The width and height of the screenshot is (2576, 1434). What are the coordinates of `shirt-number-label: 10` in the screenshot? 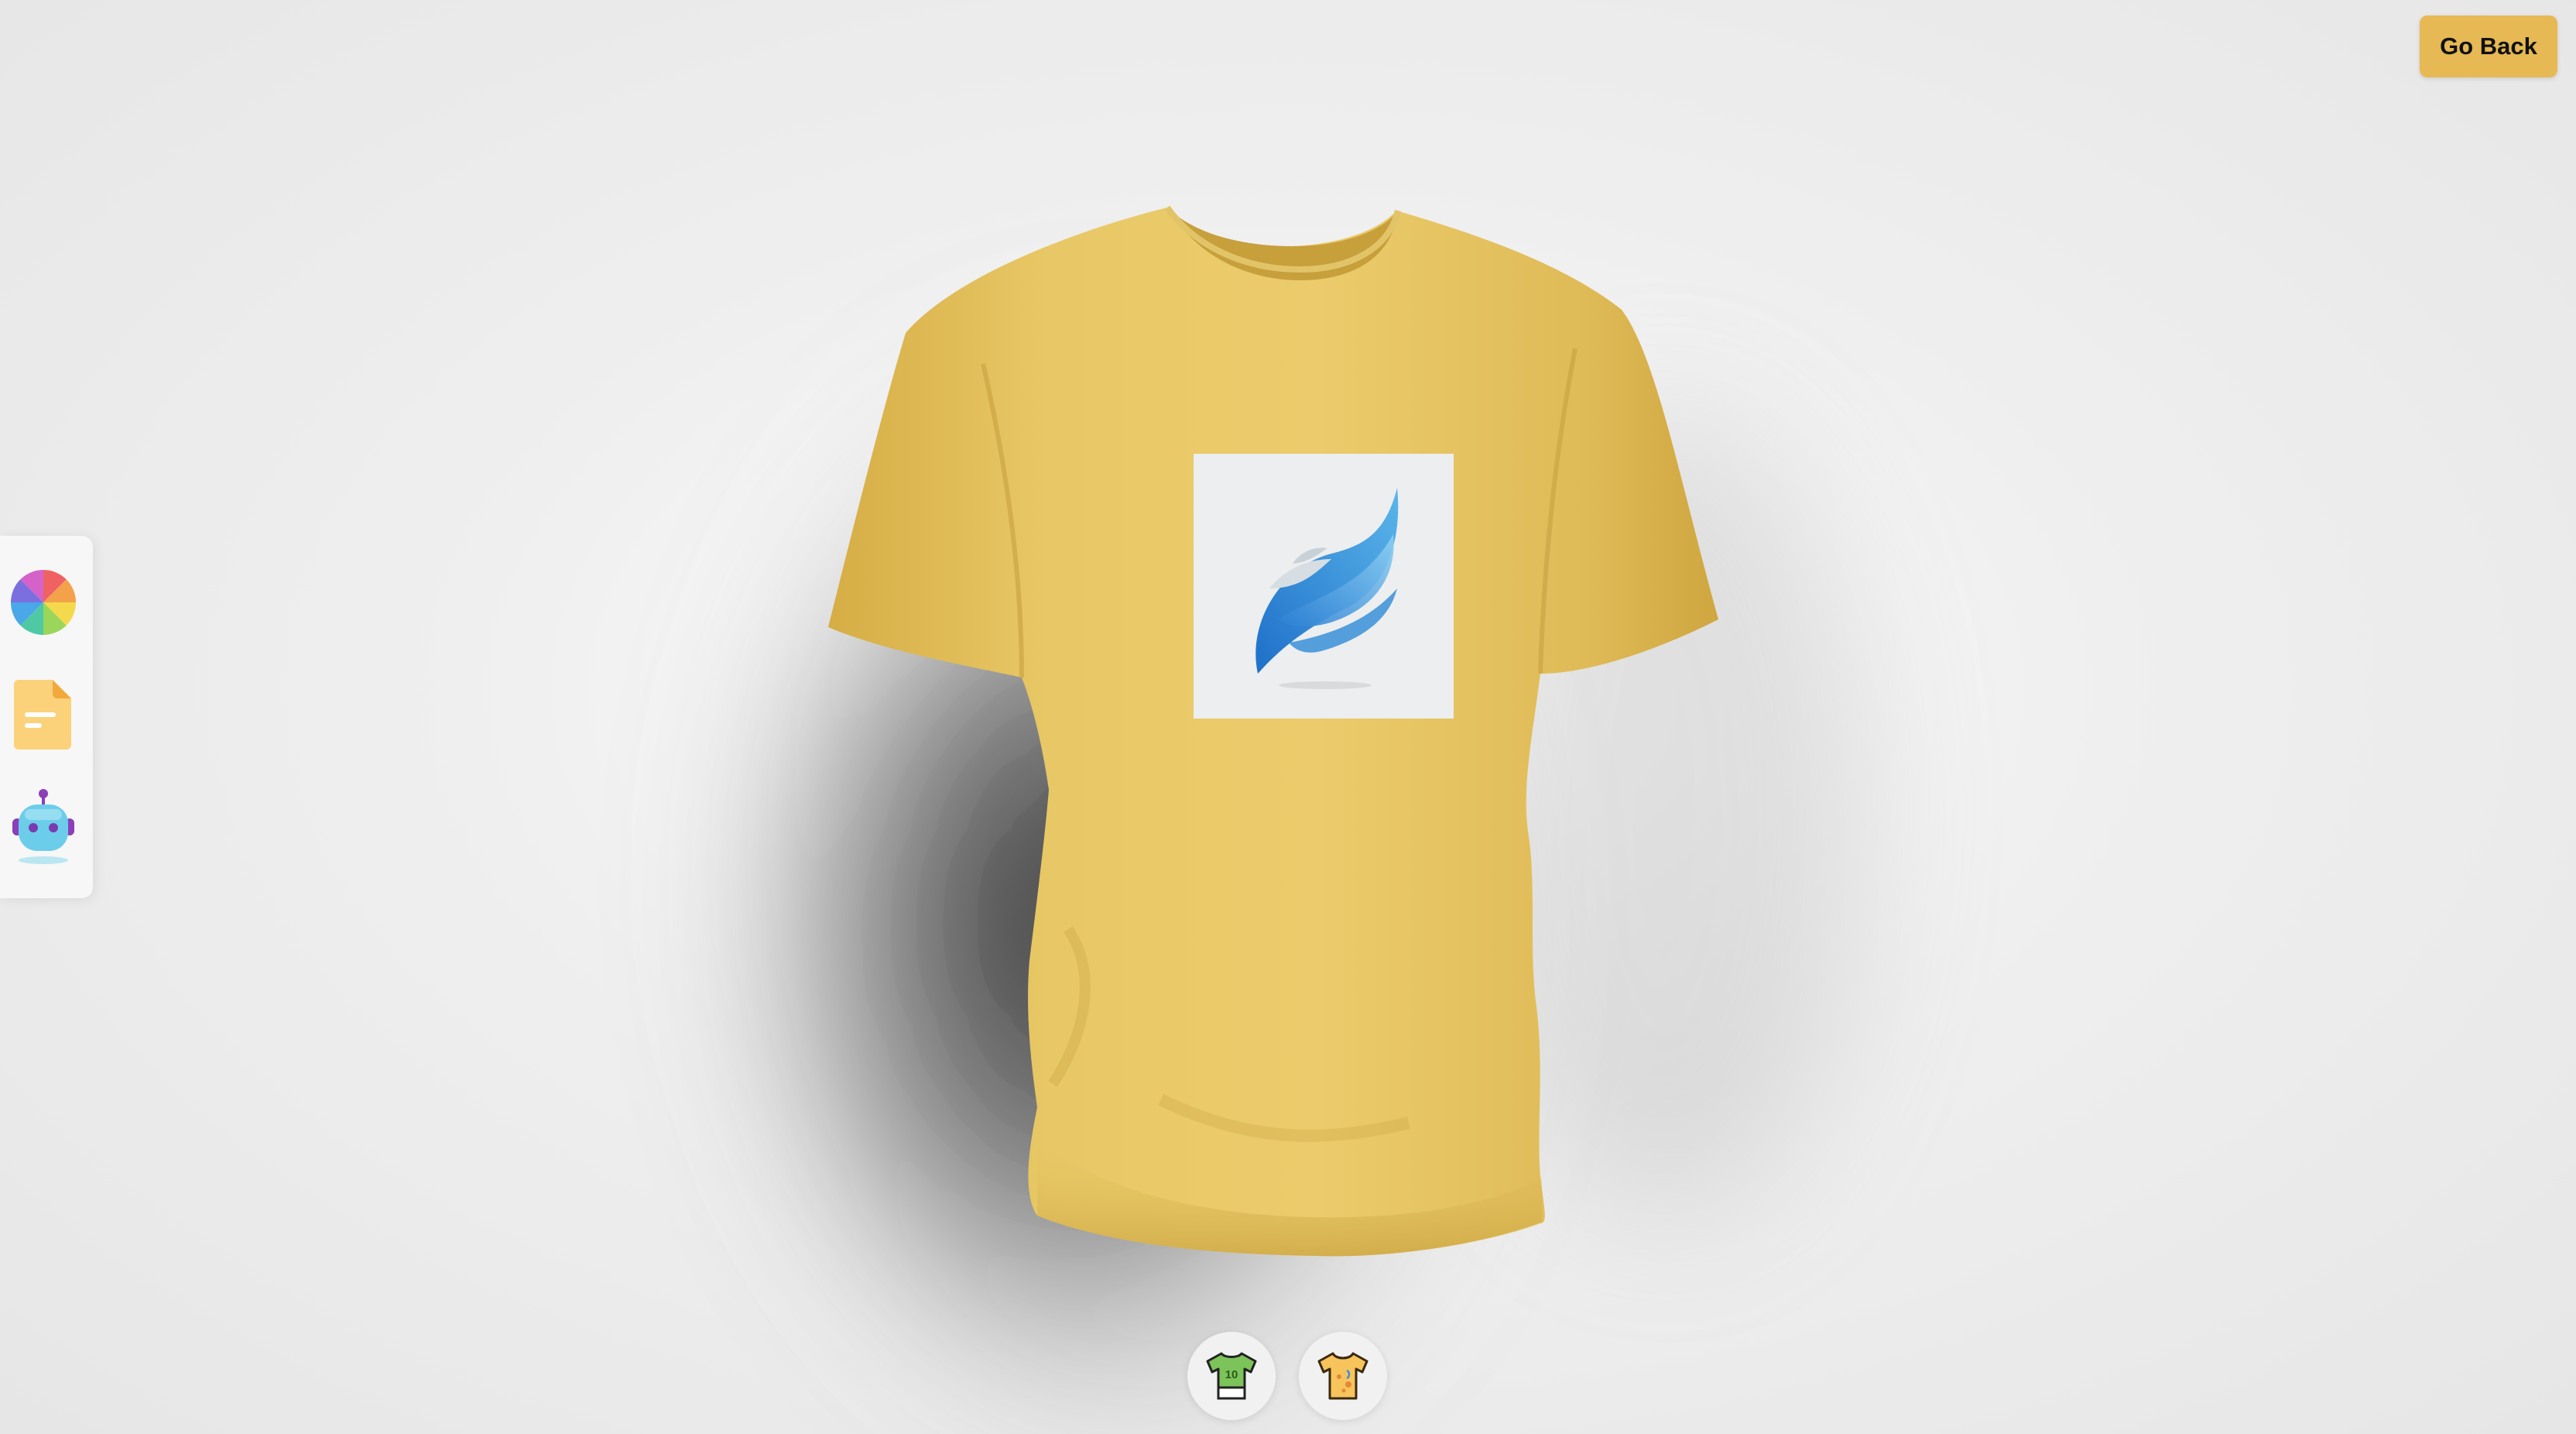 It's located at (1231, 1374).